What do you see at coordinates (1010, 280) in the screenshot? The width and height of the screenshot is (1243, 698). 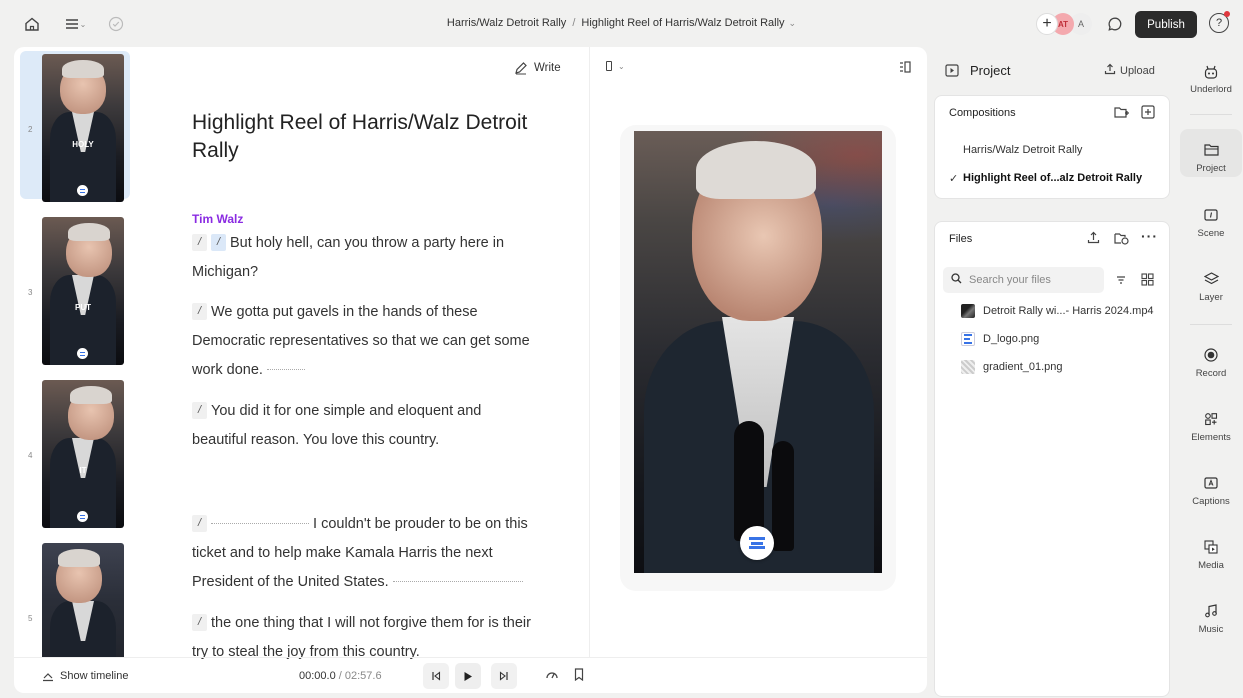 I see `search-placeholder: Search your files` at bounding box center [1010, 280].